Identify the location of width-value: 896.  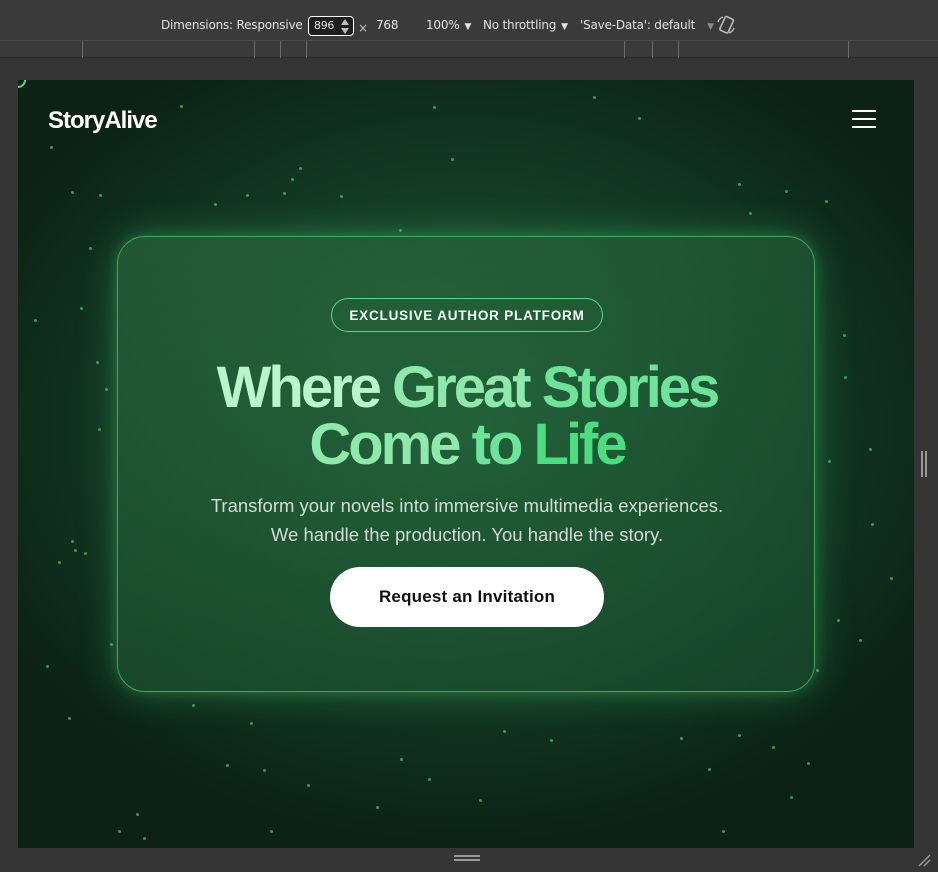
(324, 25).